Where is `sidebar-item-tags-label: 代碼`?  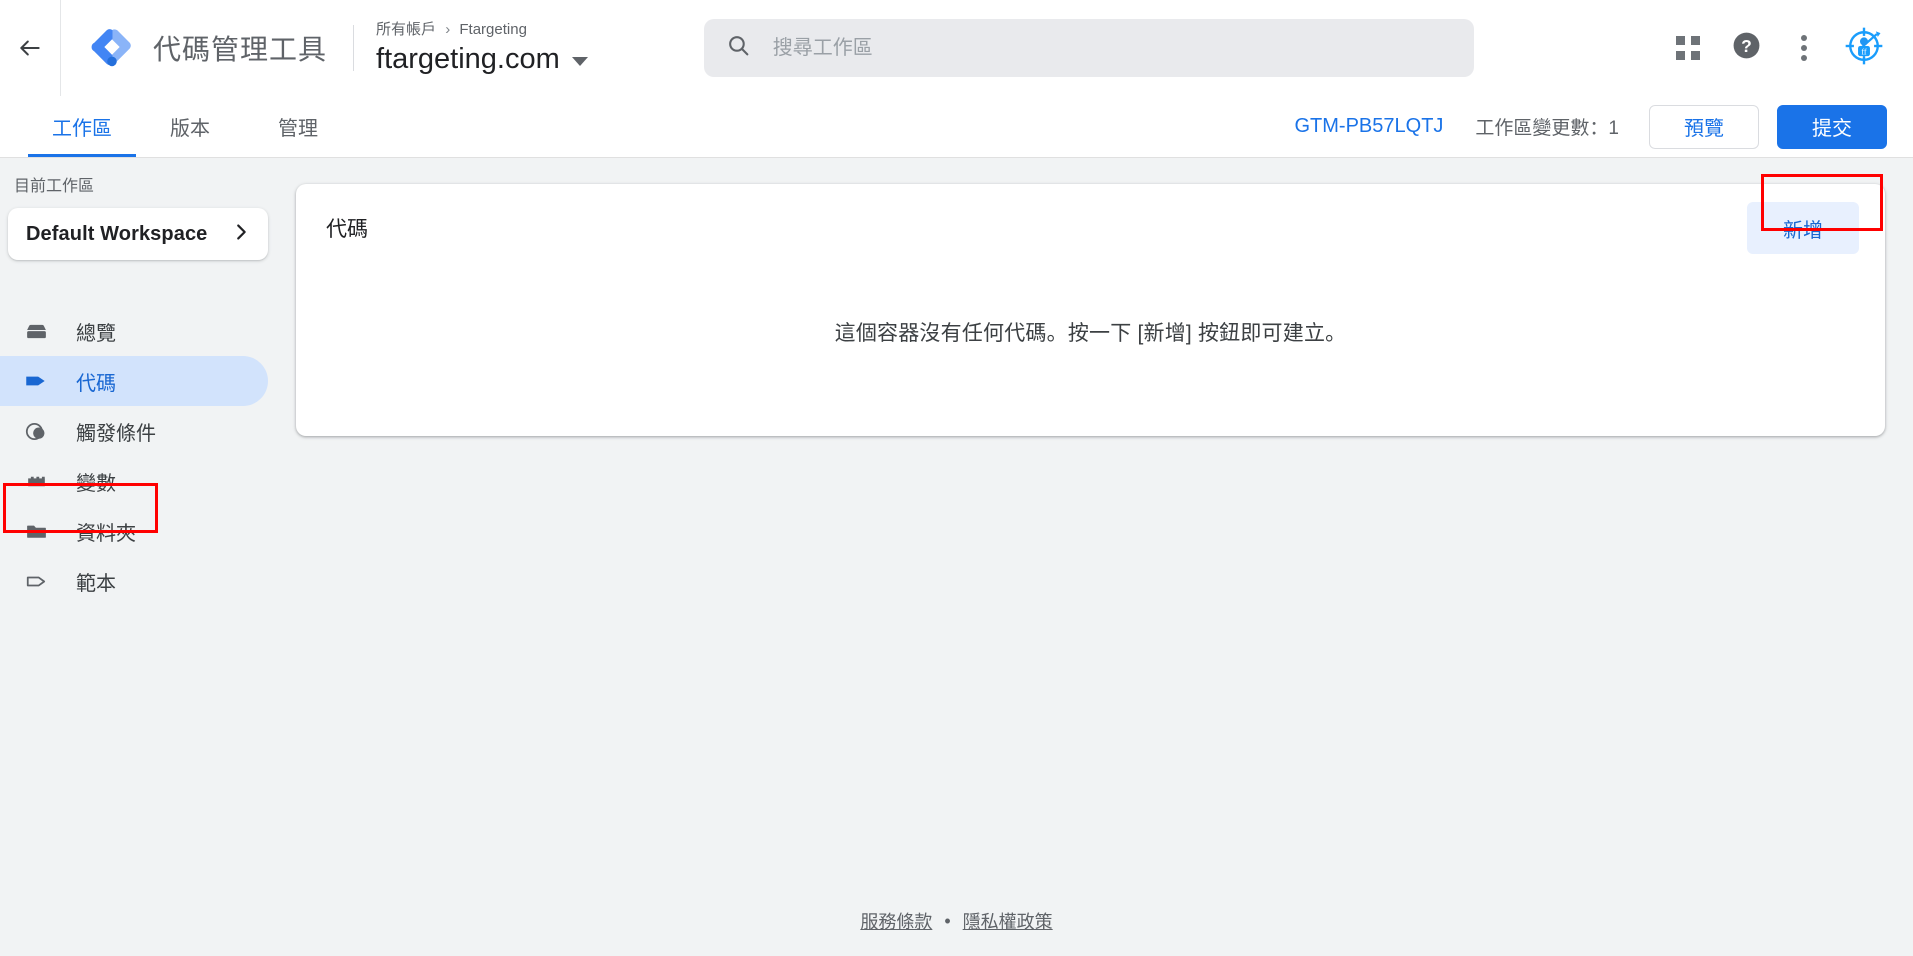
sidebar-item-tags-label: 代碼 is located at coordinates (96, 383).